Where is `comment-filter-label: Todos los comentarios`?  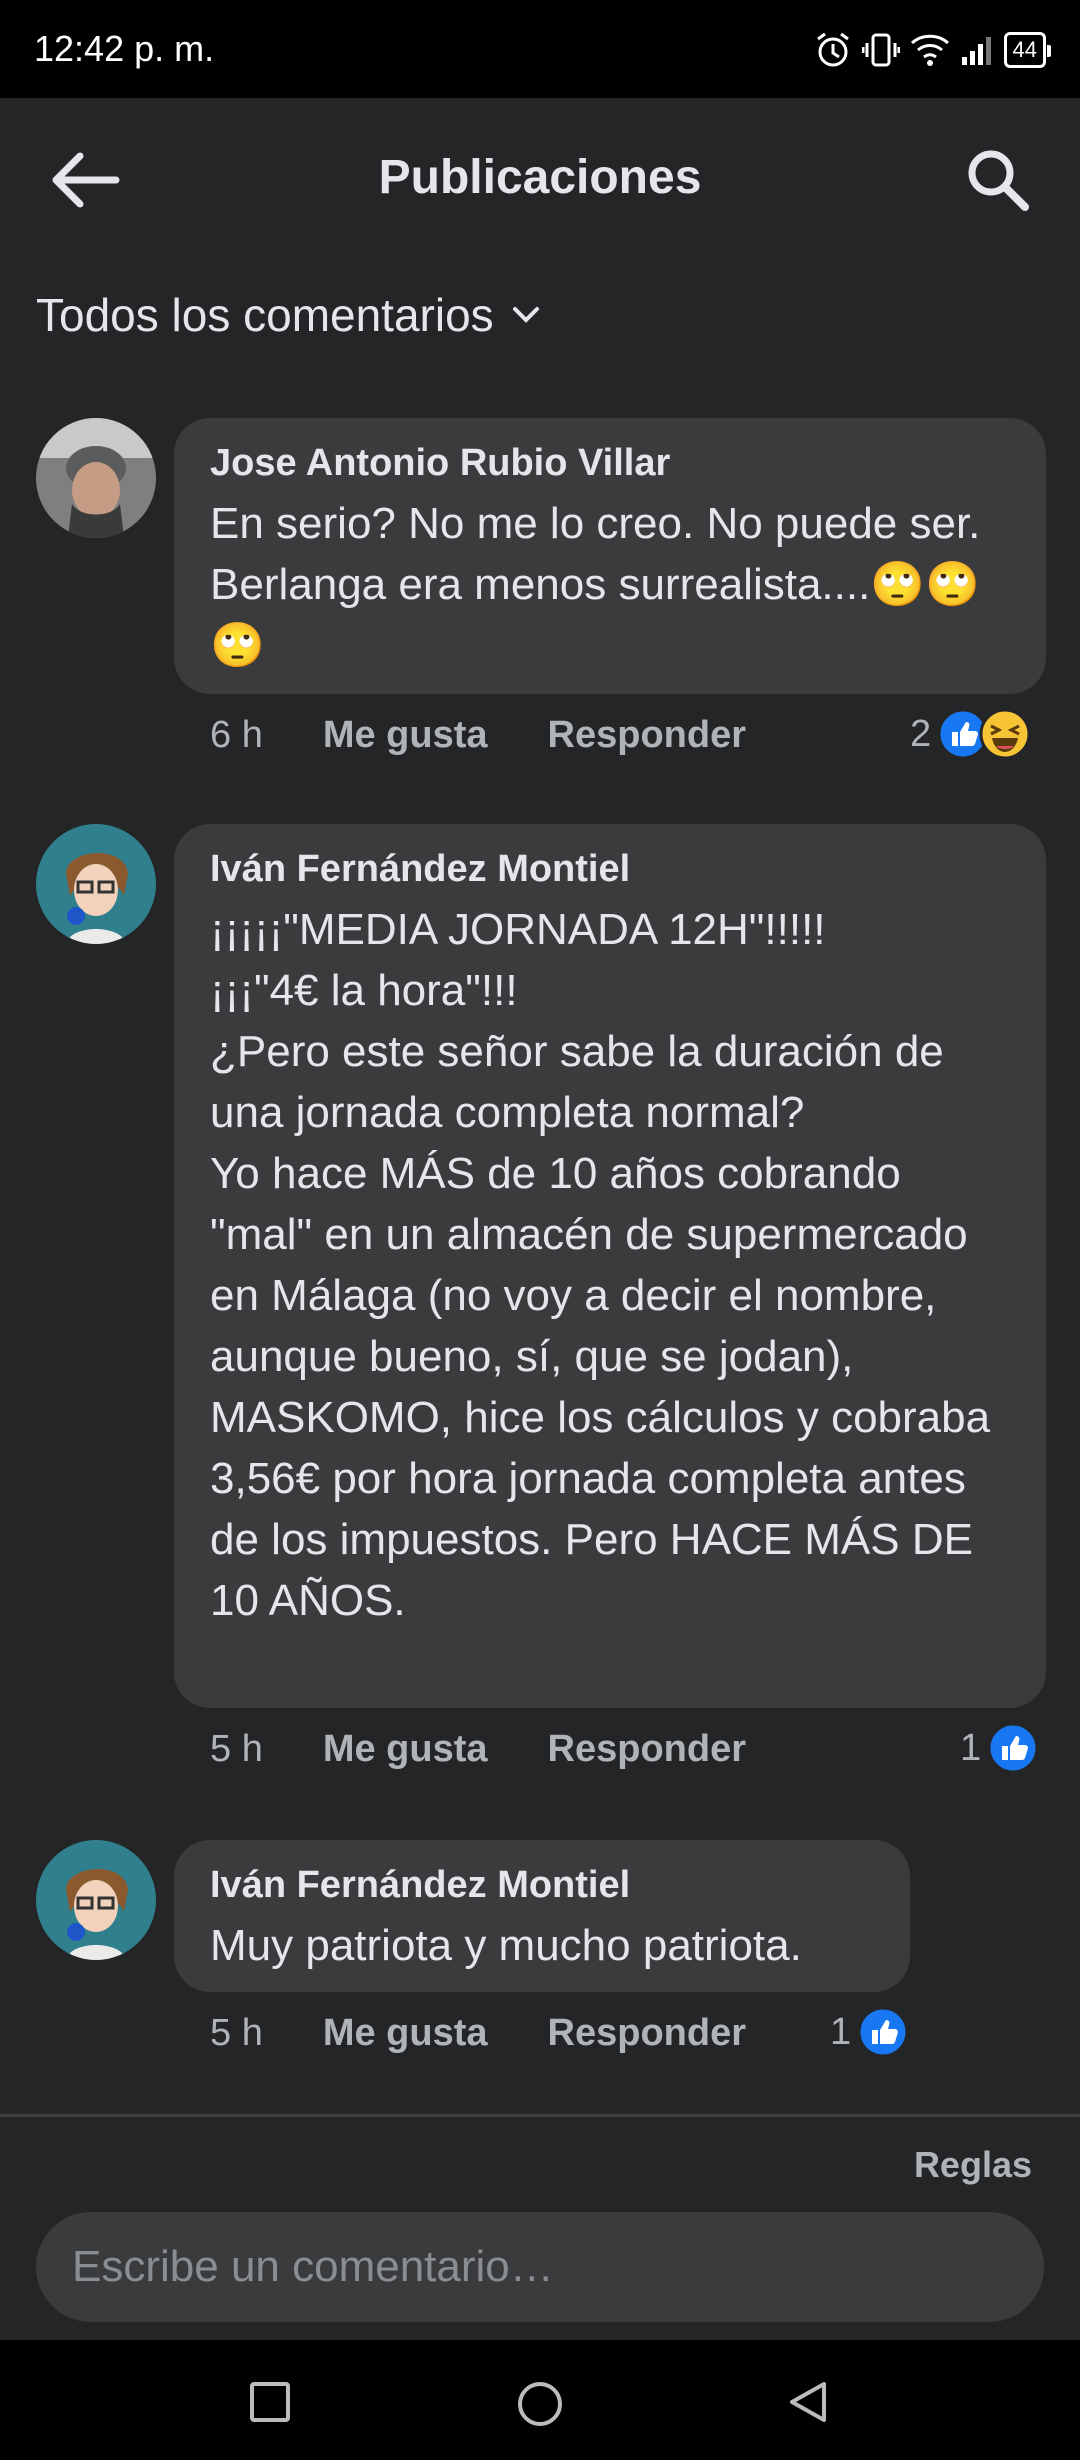
comment-filter-label: Todos los comentarios is located at coordinates (265, 315).